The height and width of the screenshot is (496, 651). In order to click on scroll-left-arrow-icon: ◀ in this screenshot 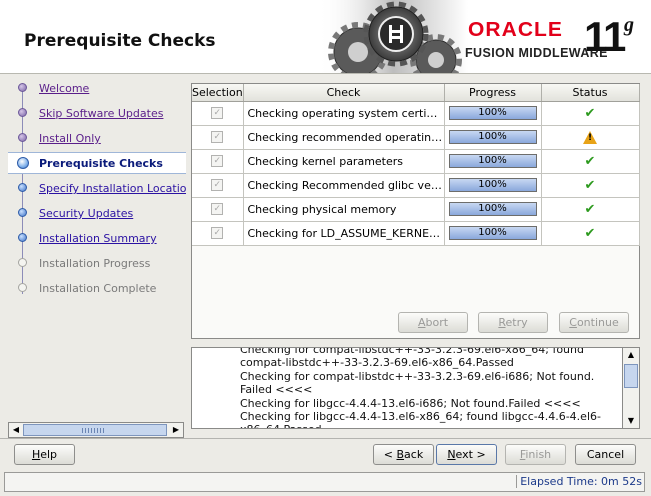, I will do `click(16, 430)`.